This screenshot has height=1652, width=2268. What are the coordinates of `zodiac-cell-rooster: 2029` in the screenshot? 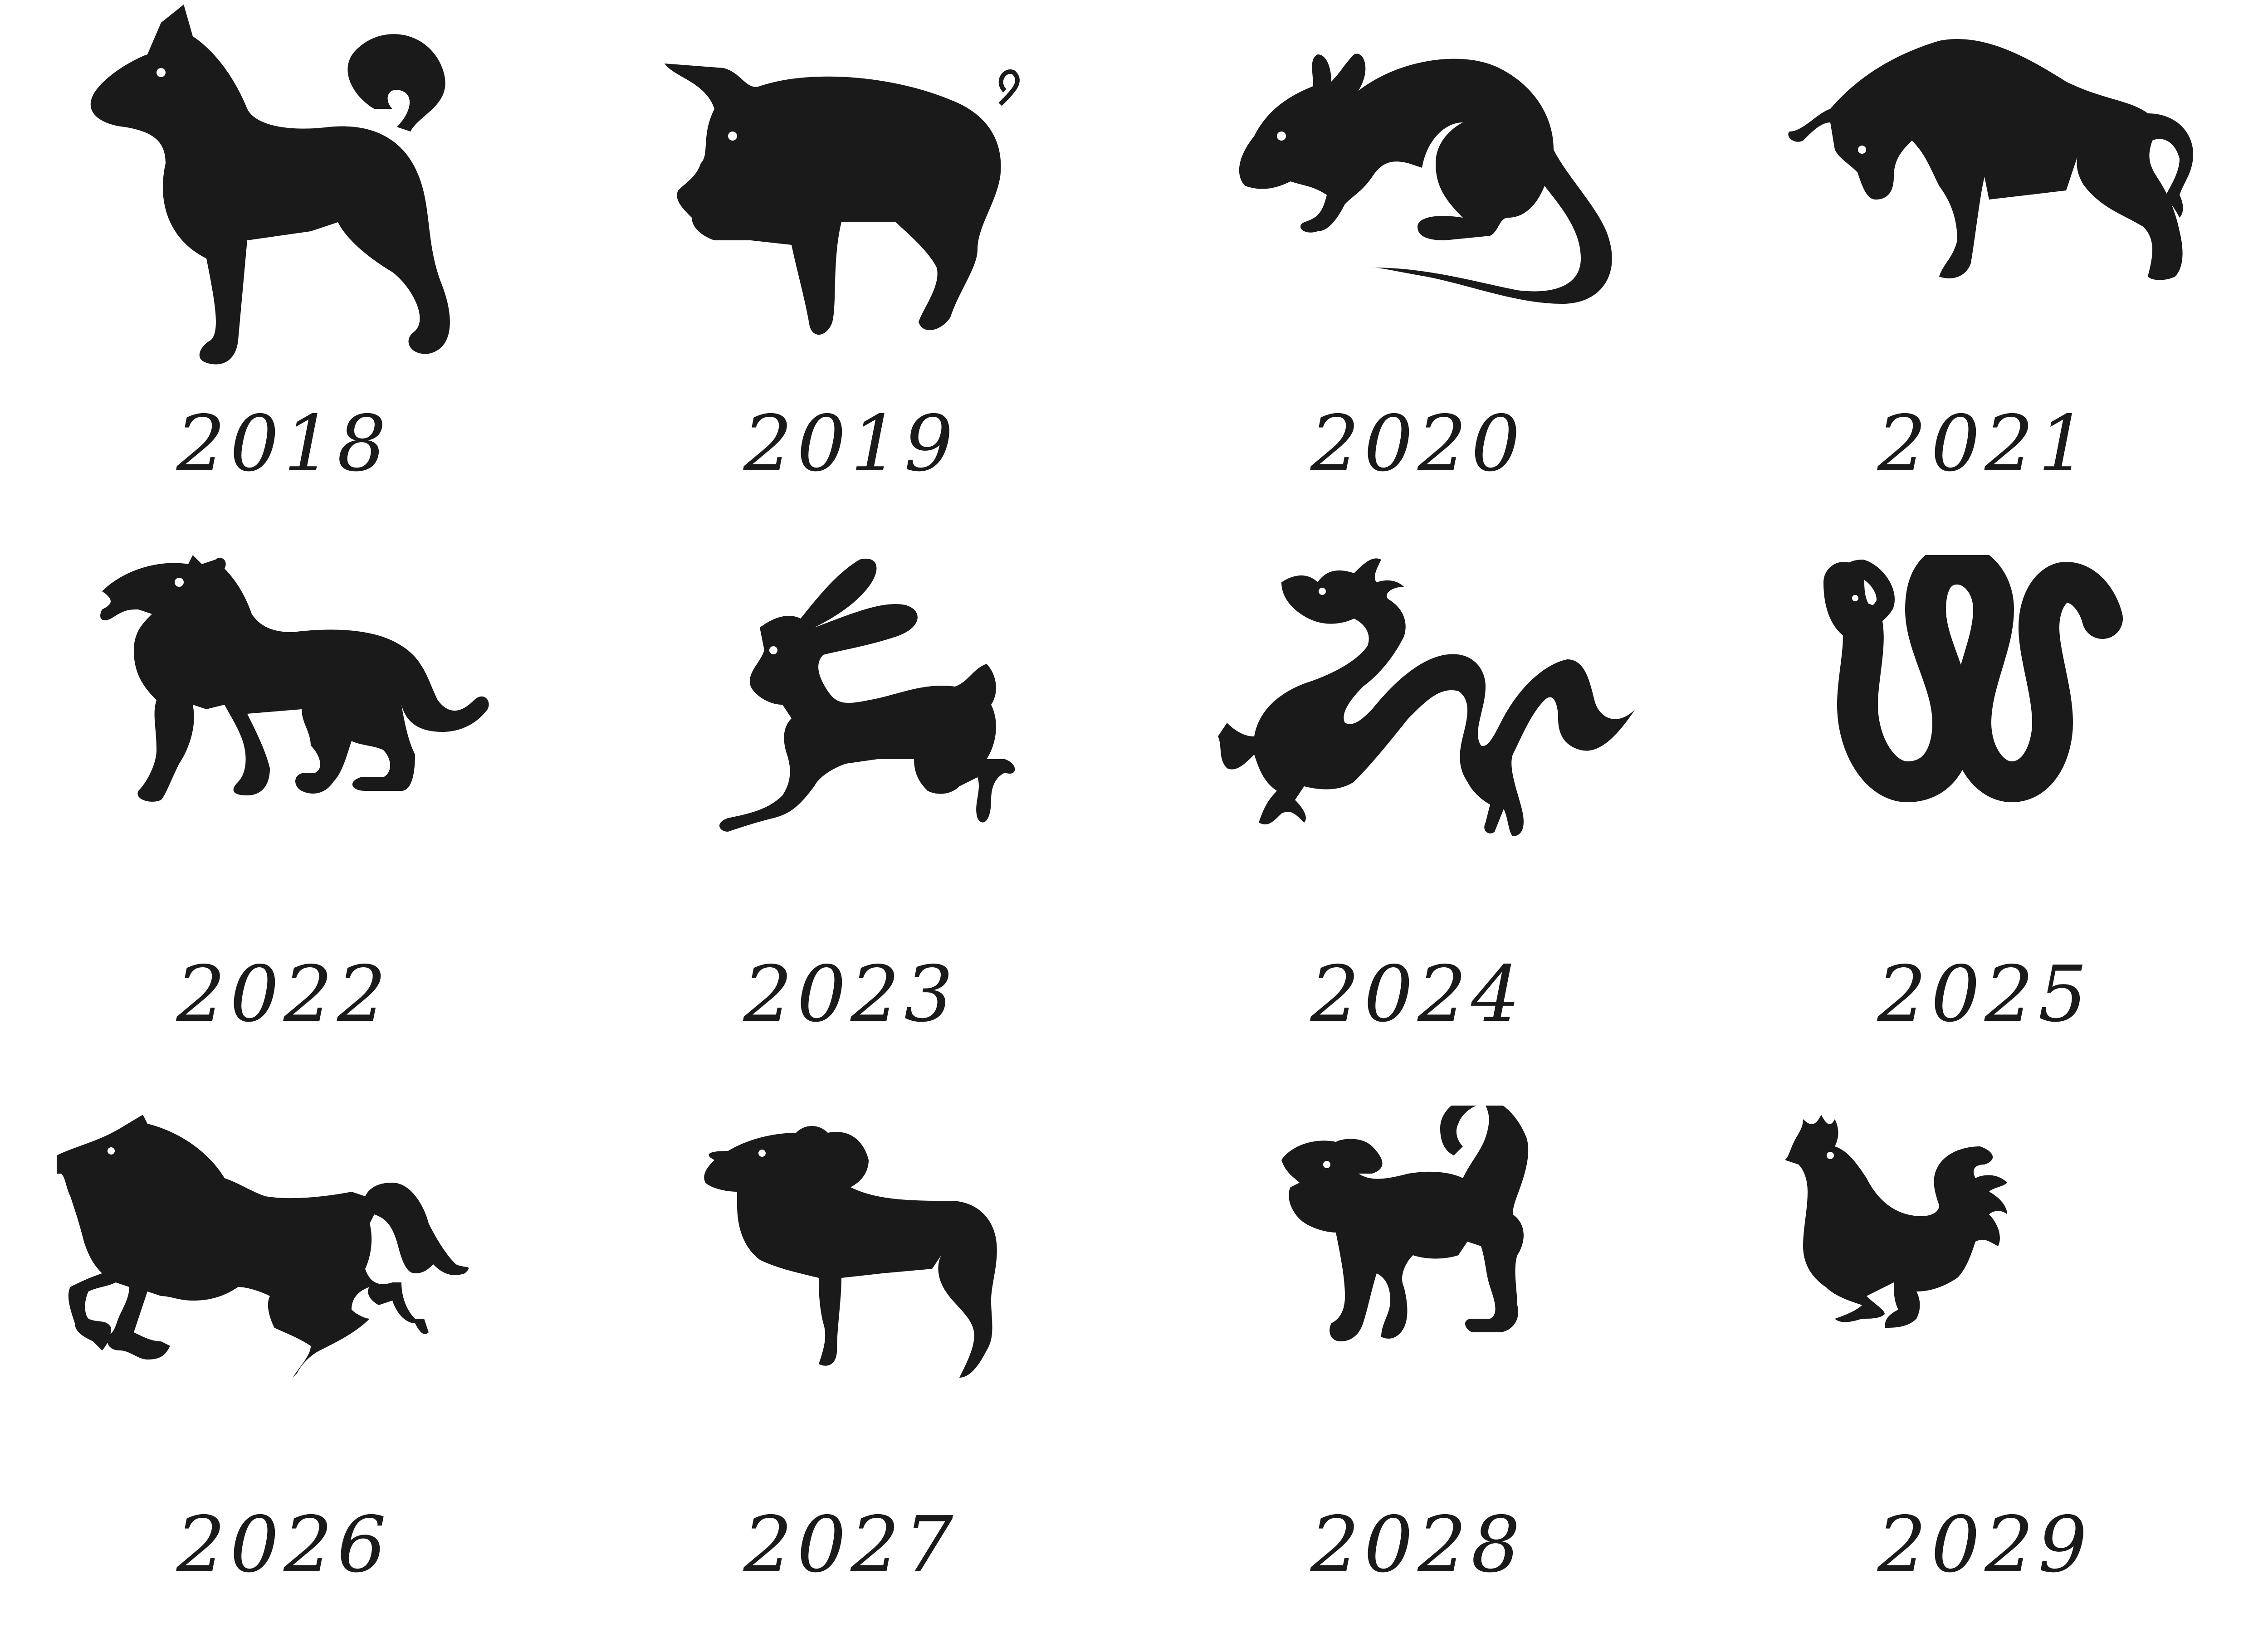 It's located at (1984, 1376).